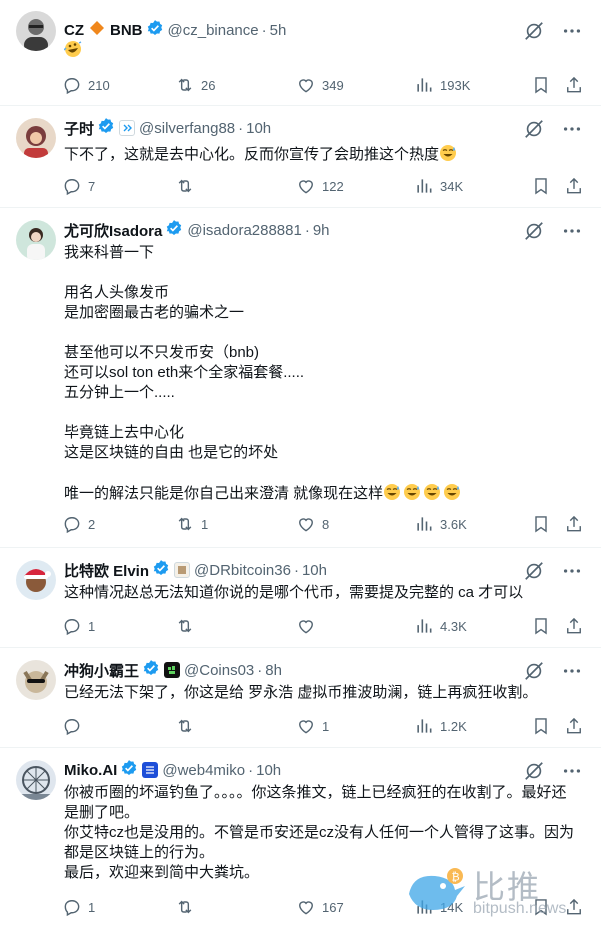  What do you see at coordinates (79, 128) in the screenshot?
I see `display-name: 子时` at bounding box center [79, 128].